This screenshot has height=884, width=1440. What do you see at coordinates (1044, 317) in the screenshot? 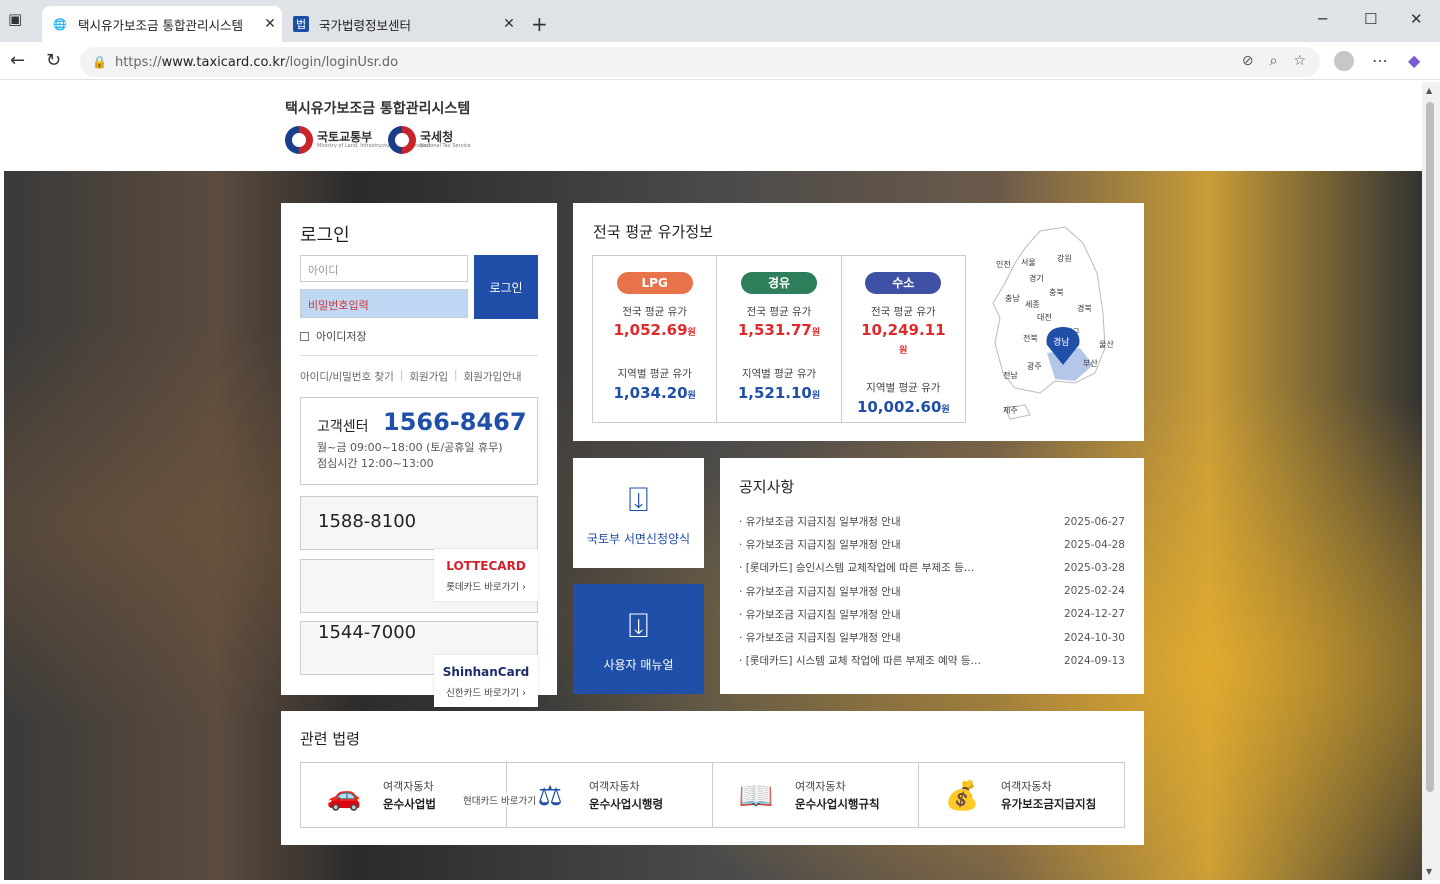
I see `region-daejeon: 대전` at bounding box center [1044, 317].